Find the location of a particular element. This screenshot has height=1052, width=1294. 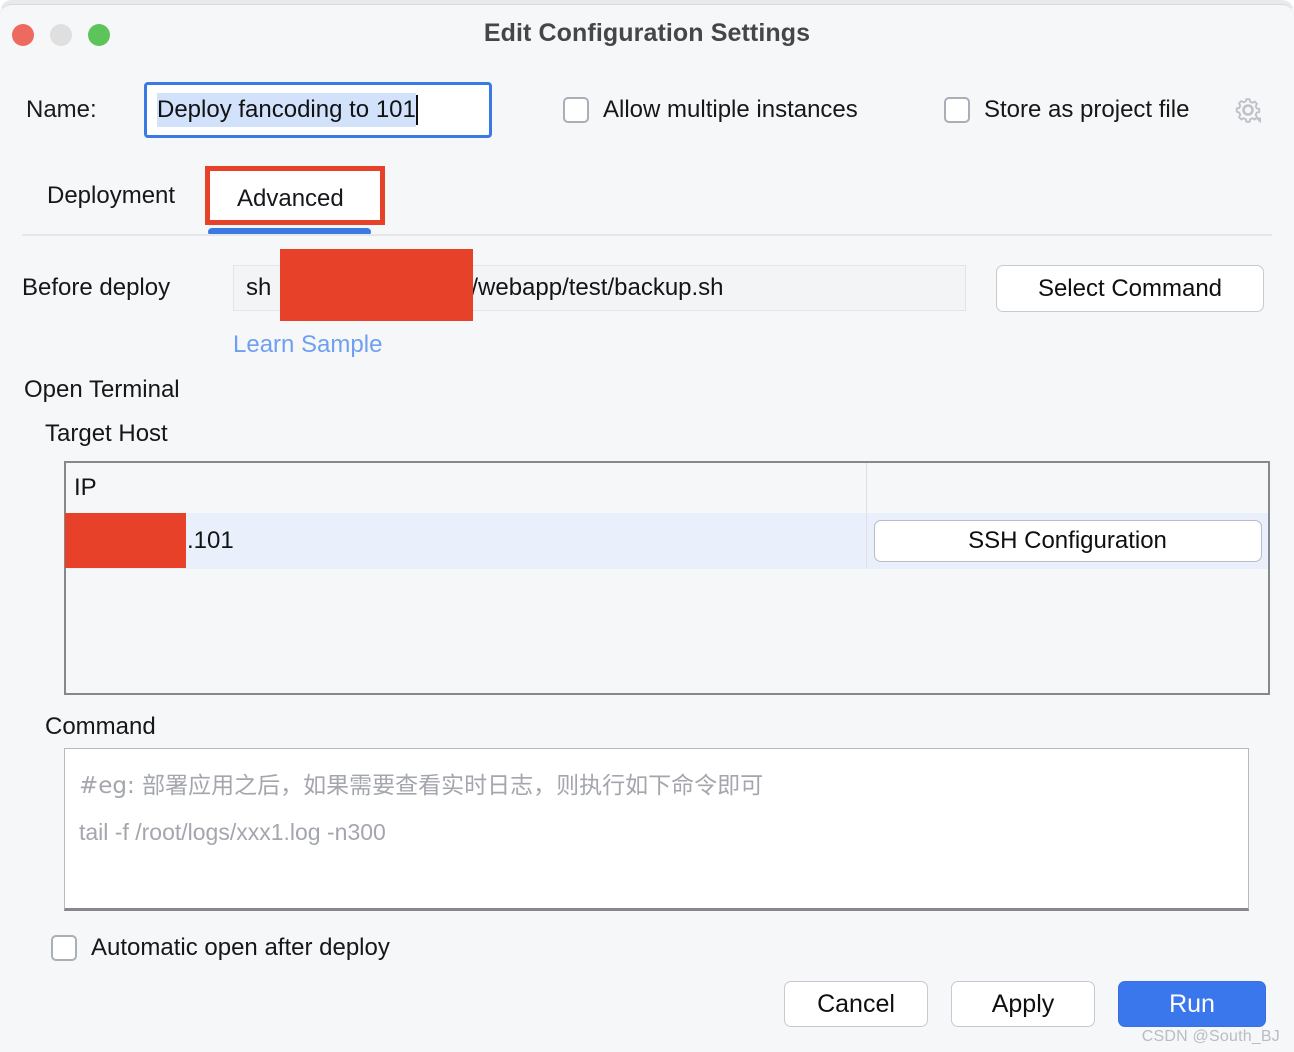

column-header-ip: IP is located at coordinates (466, 488).